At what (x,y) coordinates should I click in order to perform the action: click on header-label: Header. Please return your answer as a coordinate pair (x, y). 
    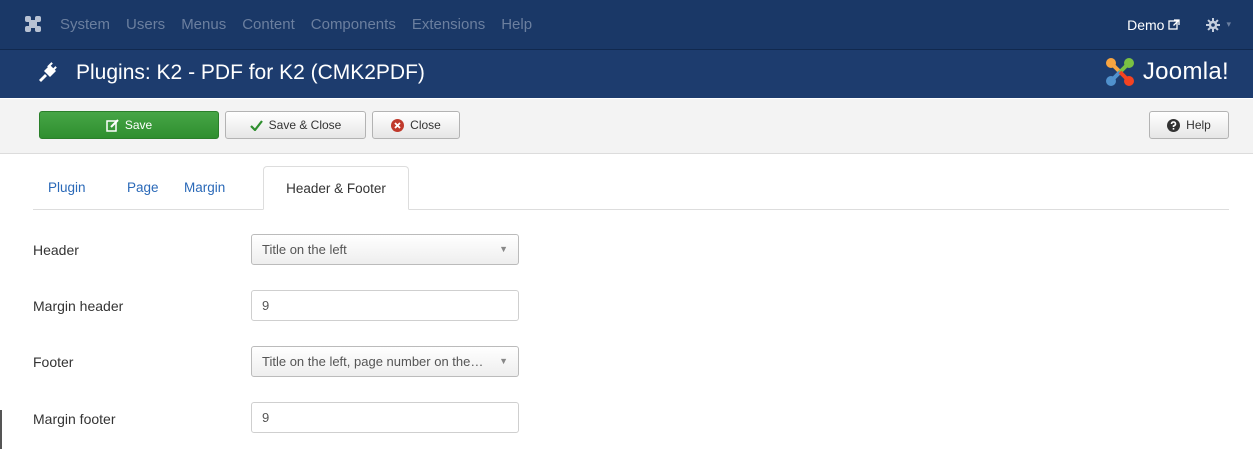
    Looking at the image, I should click on (56, 250).